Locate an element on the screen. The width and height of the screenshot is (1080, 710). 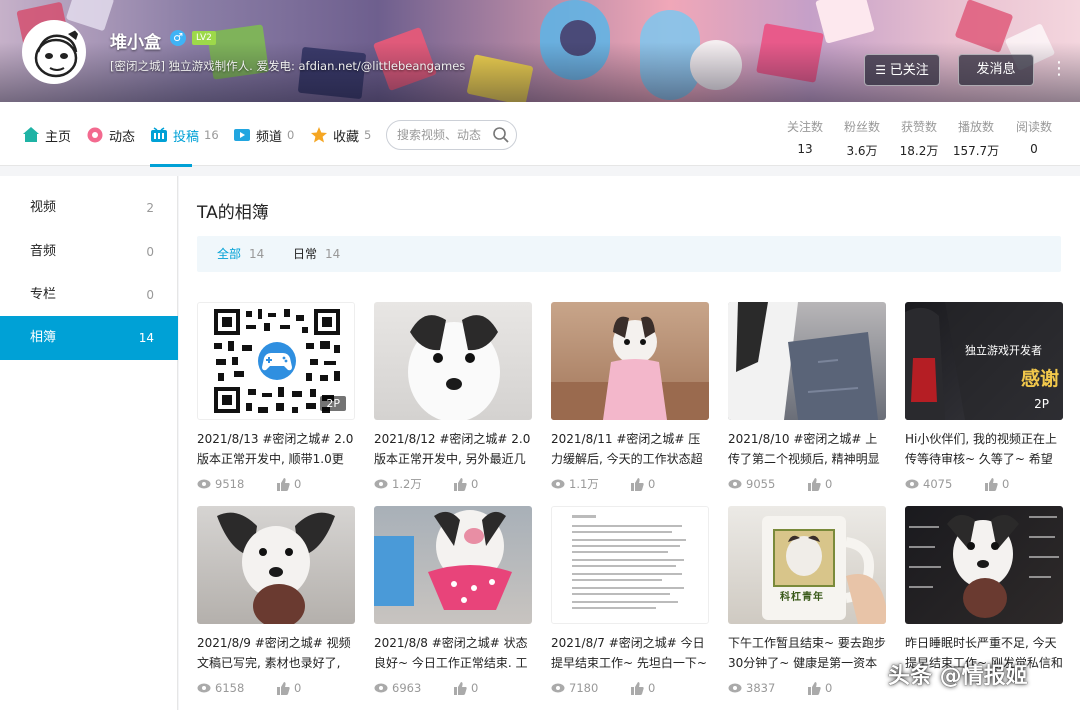
album-title: 下午工作暂且结束~ 要去跑步30分钟了~ 健康是第一资本~ is located at coordinates (807, 653).